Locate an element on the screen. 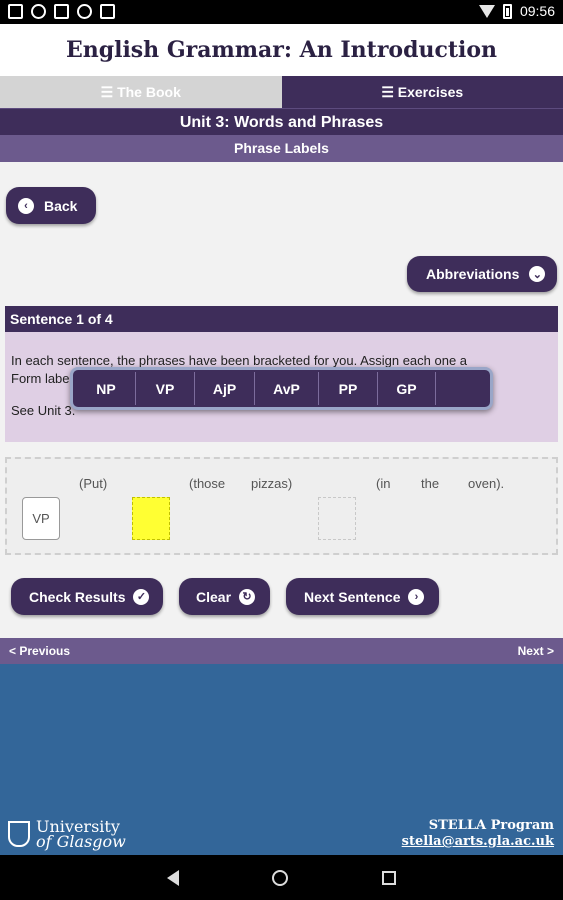  empty-label-slot is located at coordinates (337, 518).